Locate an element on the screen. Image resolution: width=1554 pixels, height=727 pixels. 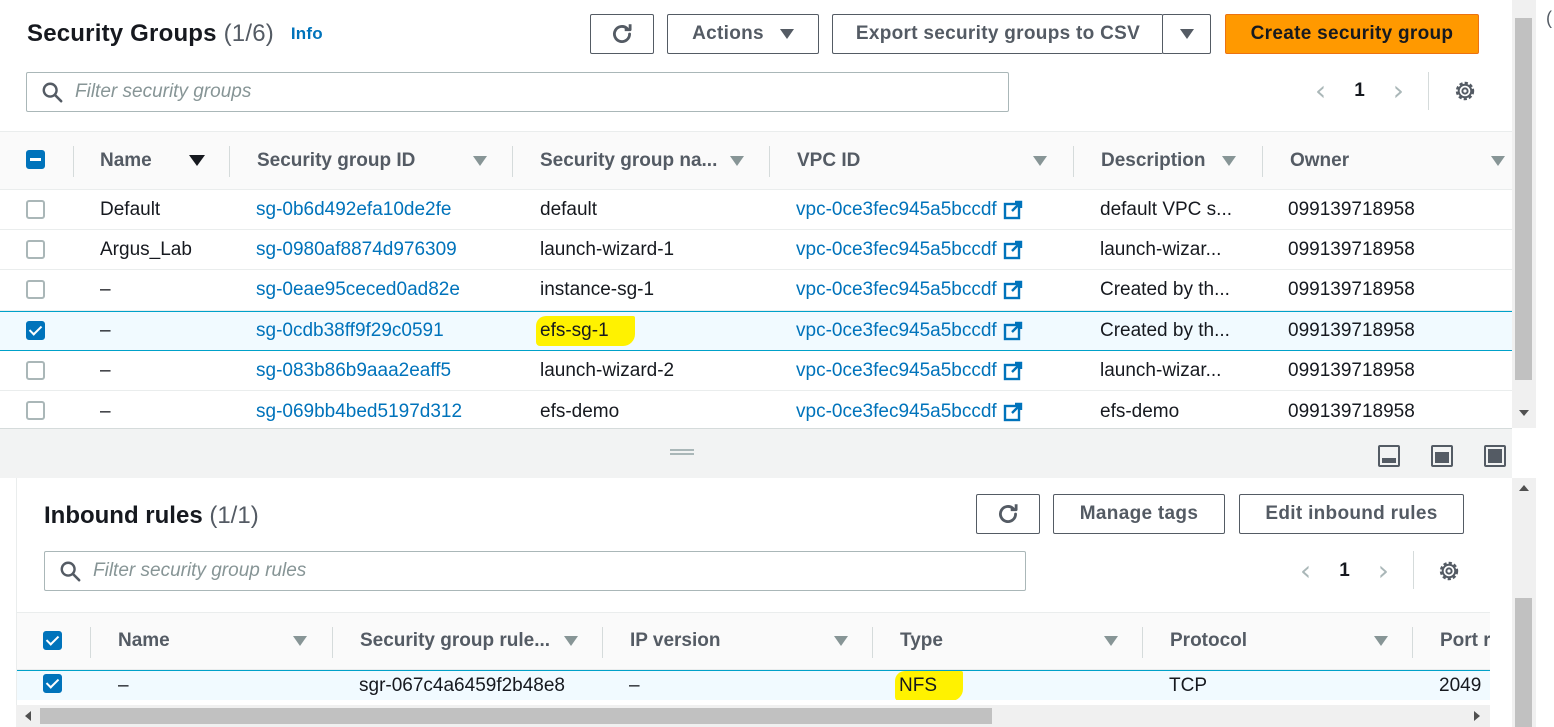
actions-button: Actions is located at coordinates (743, 34).